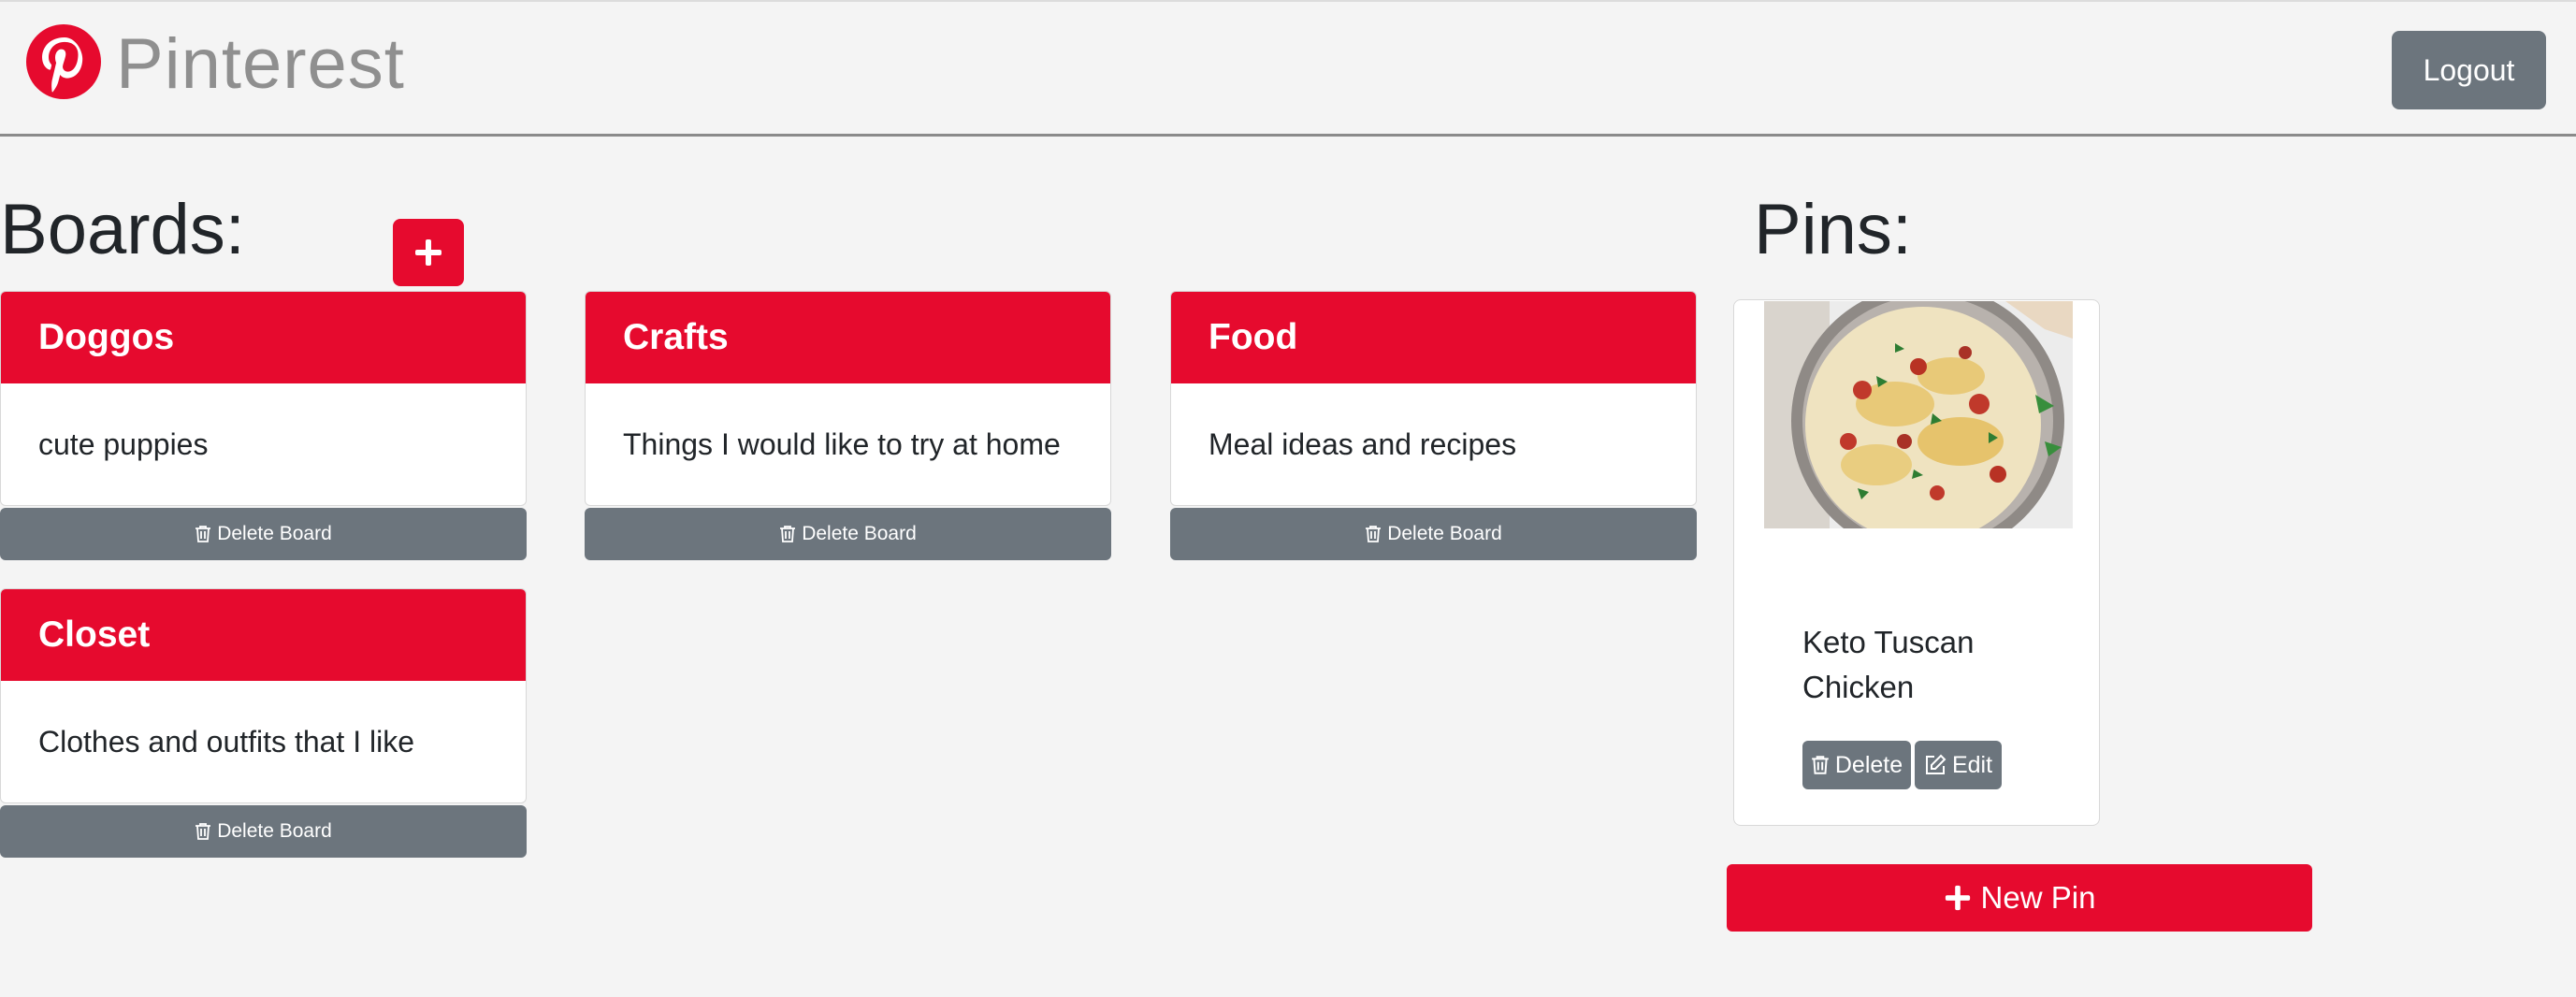 This screenshot has width=2576, height=997. I want to click on new-pin-label: New Pin, so click(2038, 897).